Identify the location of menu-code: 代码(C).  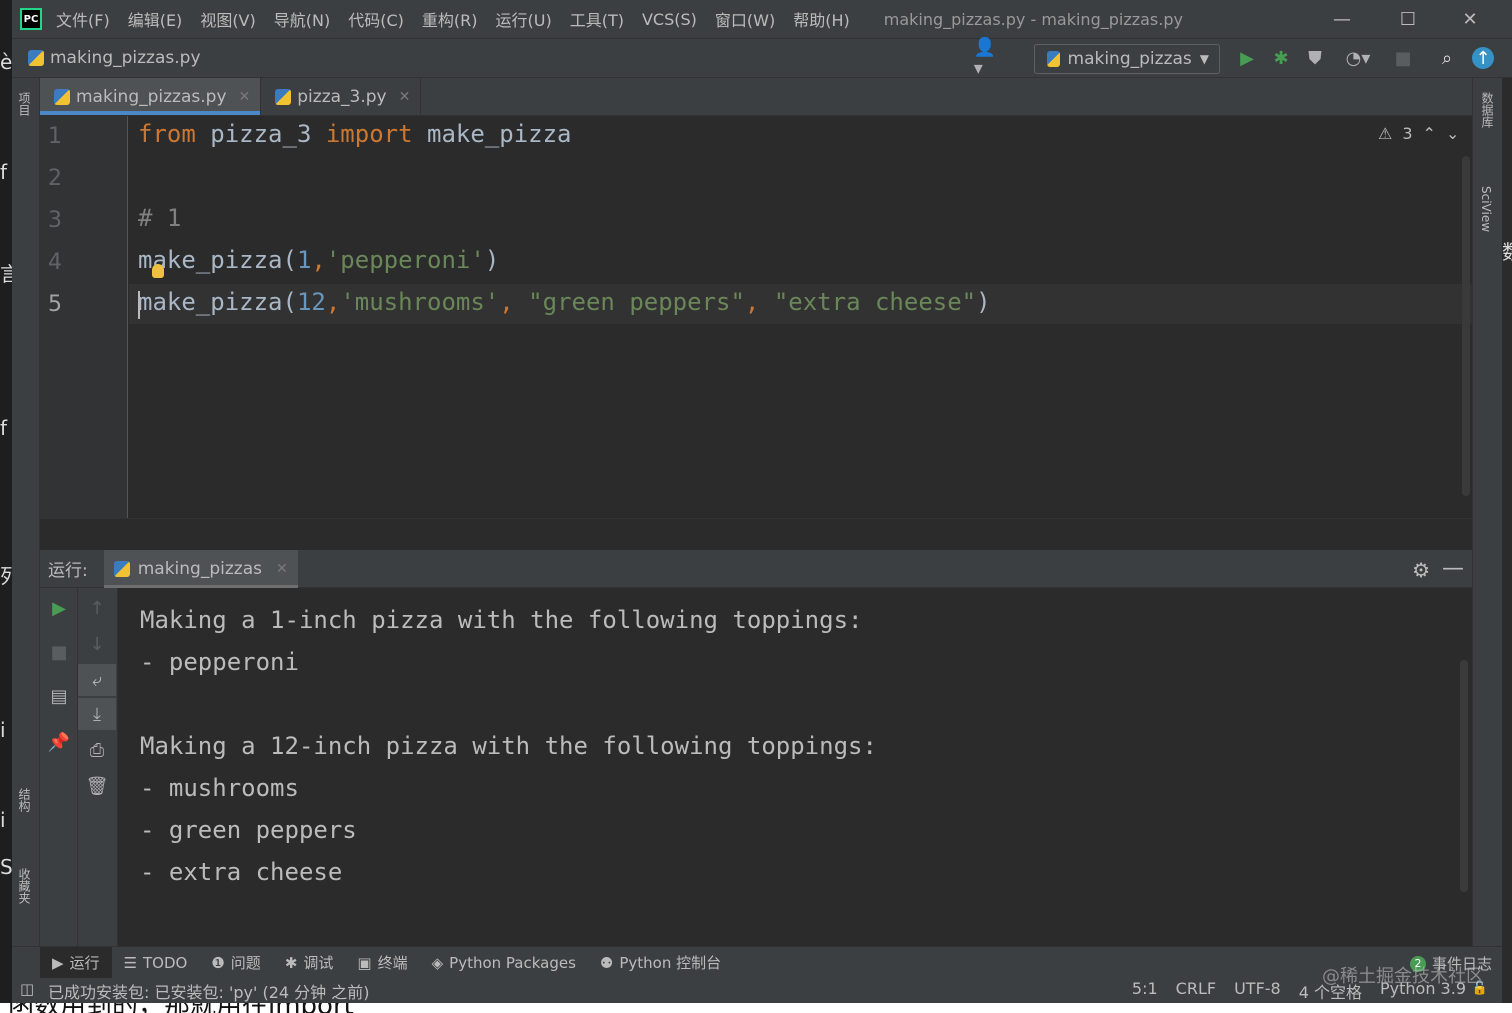
(376, 19).